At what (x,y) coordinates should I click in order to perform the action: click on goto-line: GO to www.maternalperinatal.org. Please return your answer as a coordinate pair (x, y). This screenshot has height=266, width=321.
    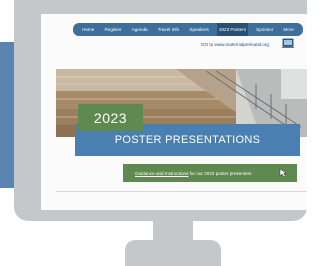
    Looking at the image, I should click on (235, 44).